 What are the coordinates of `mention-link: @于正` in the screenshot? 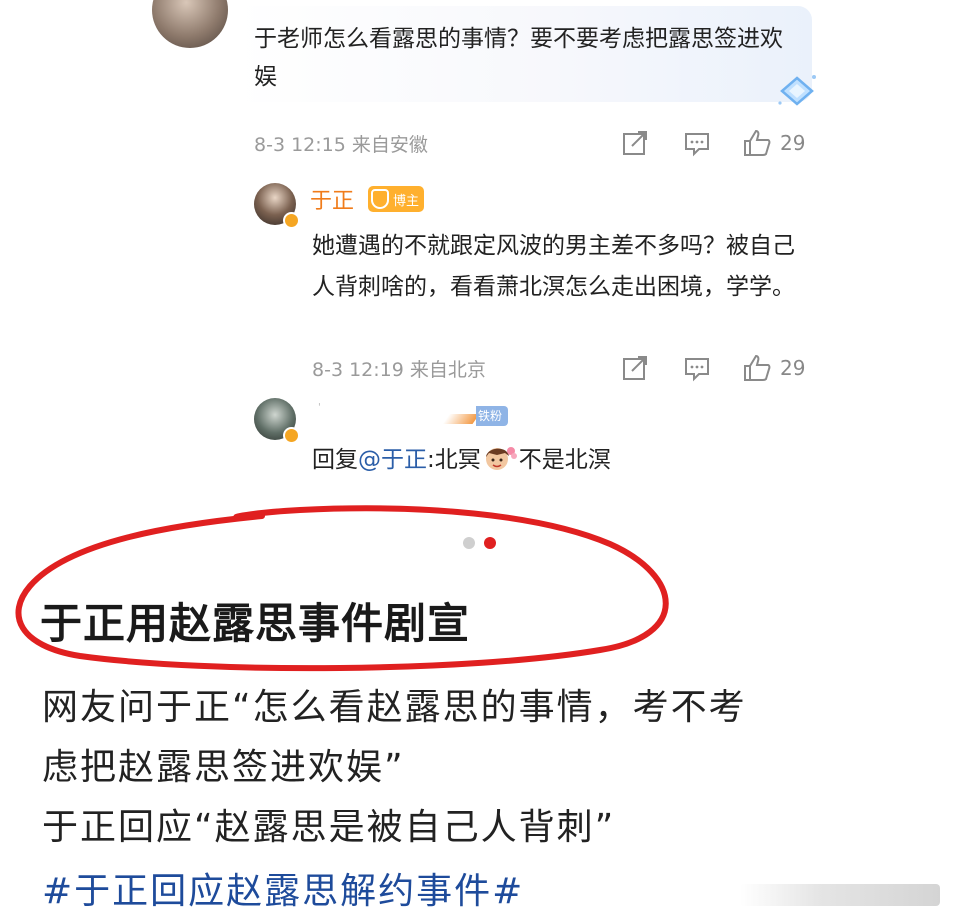 It's located at (392, 460).